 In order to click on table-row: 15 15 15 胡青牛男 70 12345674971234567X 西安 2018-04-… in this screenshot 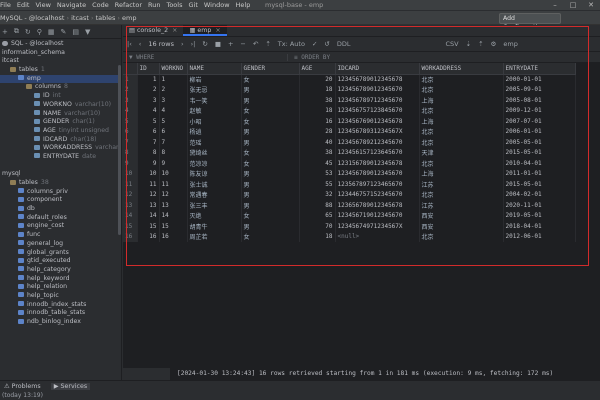, I will do `click(349, 226)`.